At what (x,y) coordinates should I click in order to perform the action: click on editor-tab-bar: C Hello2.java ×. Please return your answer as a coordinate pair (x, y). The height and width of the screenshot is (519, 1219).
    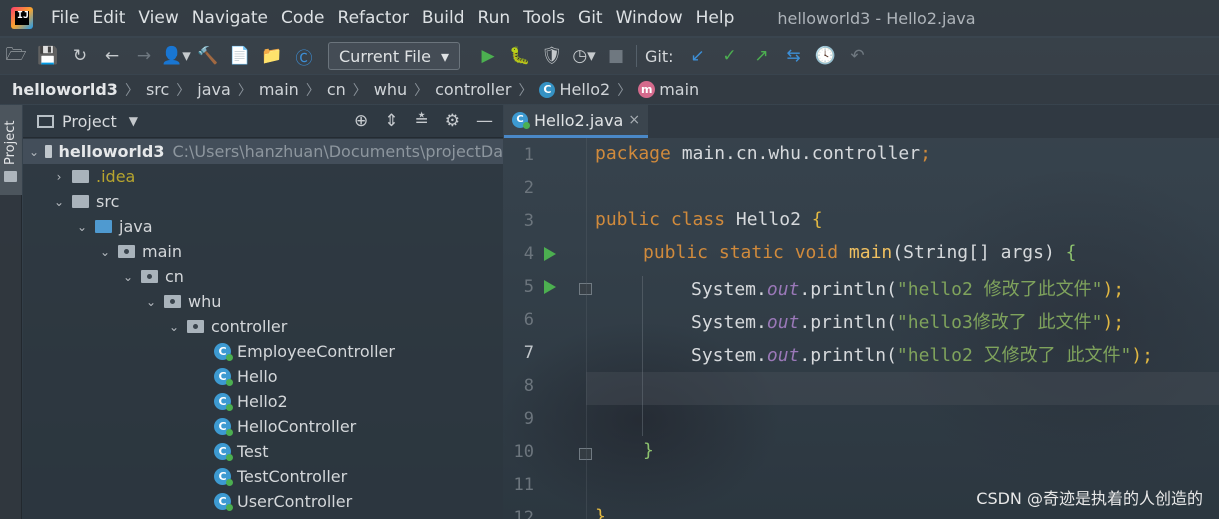
    Looking at the image, I should click on (861, 121).